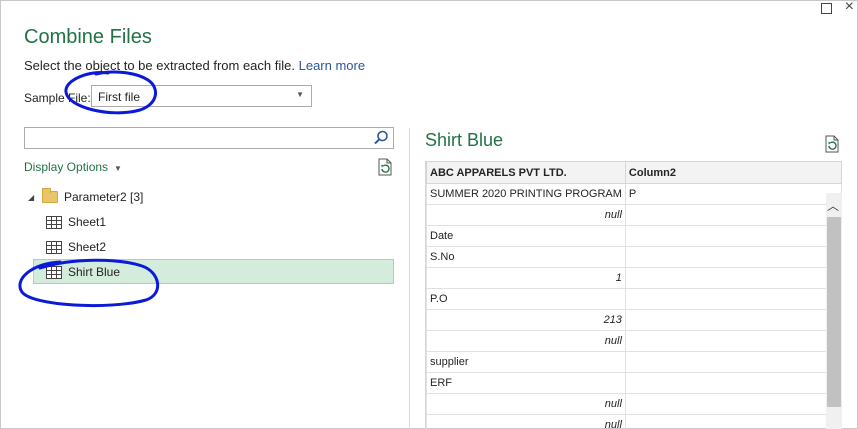 The height and width of the screenshot is (429, 858). What do you see at coordinates (332, 65) in the screenshot?
I see `learn-more-link: Learn more` at bounding box center [332, 65].